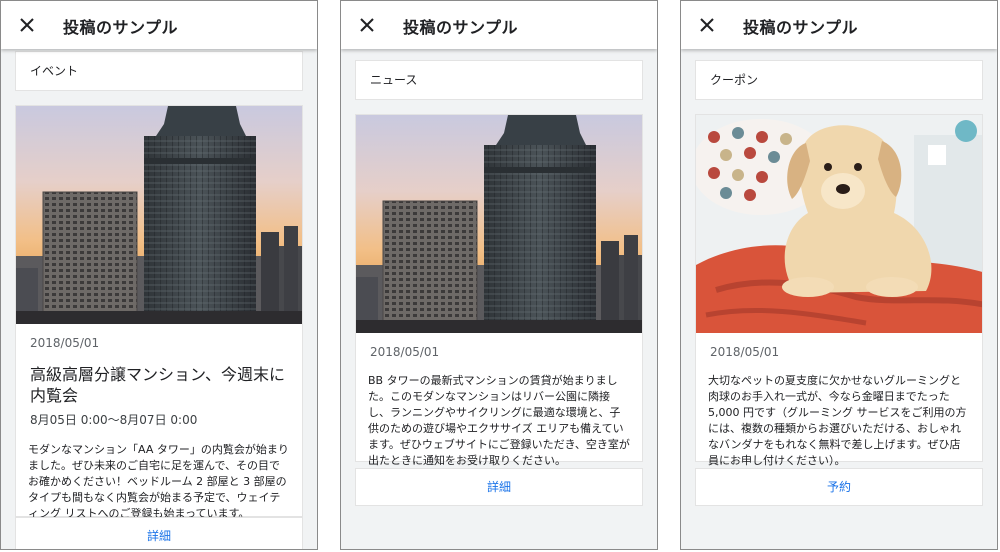 The width and height of the screenshot is (1000, 552). I want to click on post-title: 高級高層分譲マンション、今週末に内覧会, so click(158, 385).